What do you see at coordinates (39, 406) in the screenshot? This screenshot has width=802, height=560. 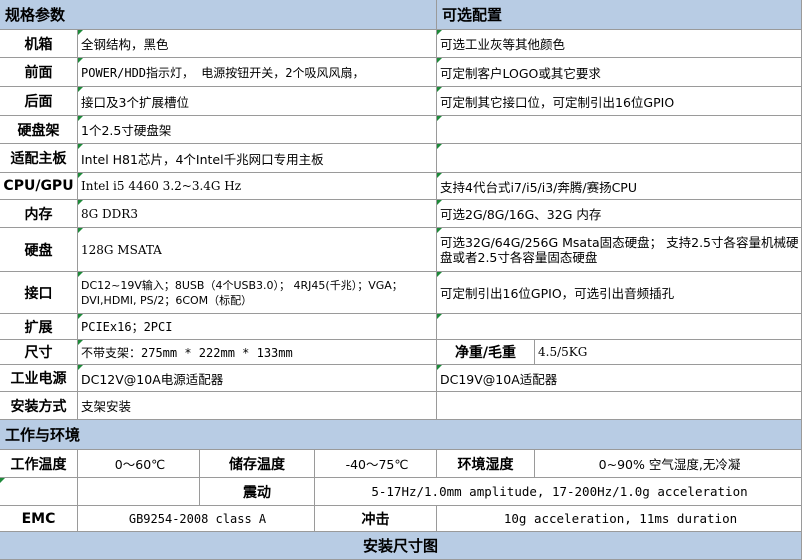 I see `row-label-mounting: 安装方式` at bounding box center [39, 406].